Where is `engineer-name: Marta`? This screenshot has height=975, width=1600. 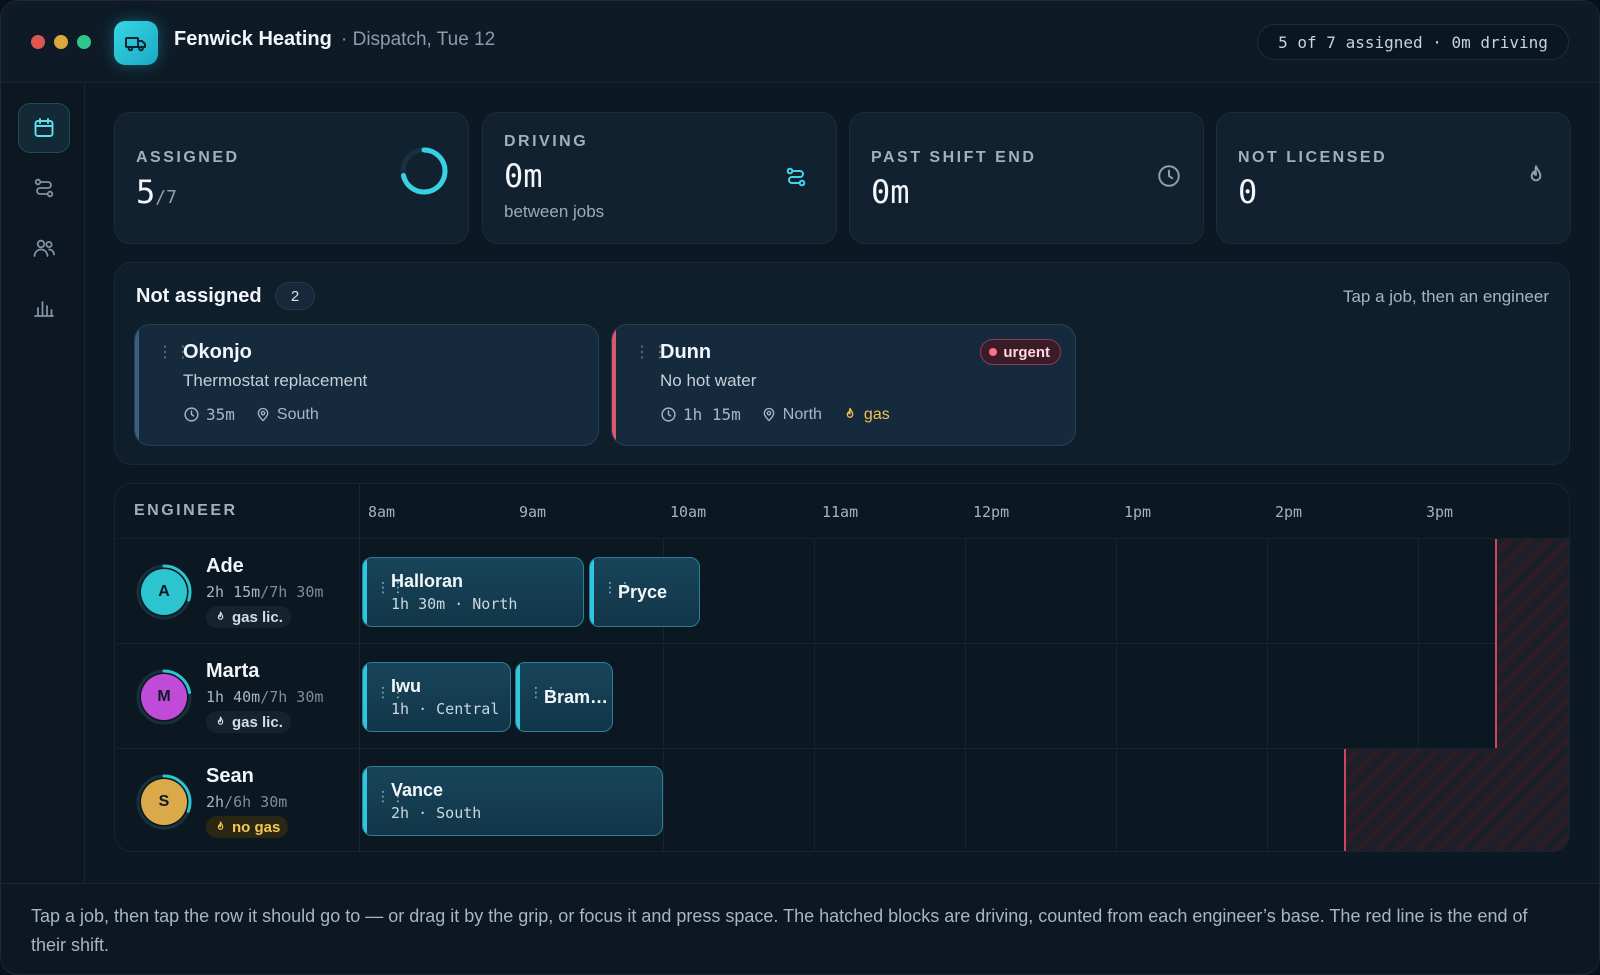
engineer-name: Marta is located at coordinates (233, 671).